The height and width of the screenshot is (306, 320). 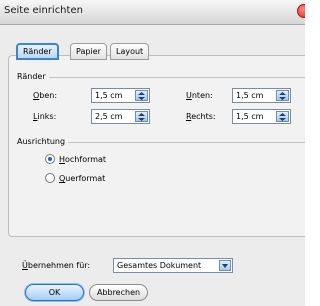 What do you see at coordinates (88, 51) in the screenshot?
I see `tab-papier: Papier` at bounding box center [88, 51].